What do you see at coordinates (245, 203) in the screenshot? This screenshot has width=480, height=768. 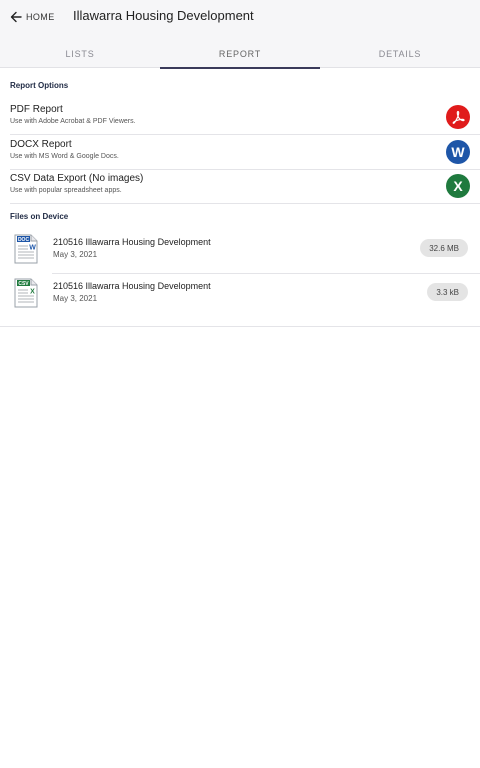 I see `divider` at bounding box center [245, 203].